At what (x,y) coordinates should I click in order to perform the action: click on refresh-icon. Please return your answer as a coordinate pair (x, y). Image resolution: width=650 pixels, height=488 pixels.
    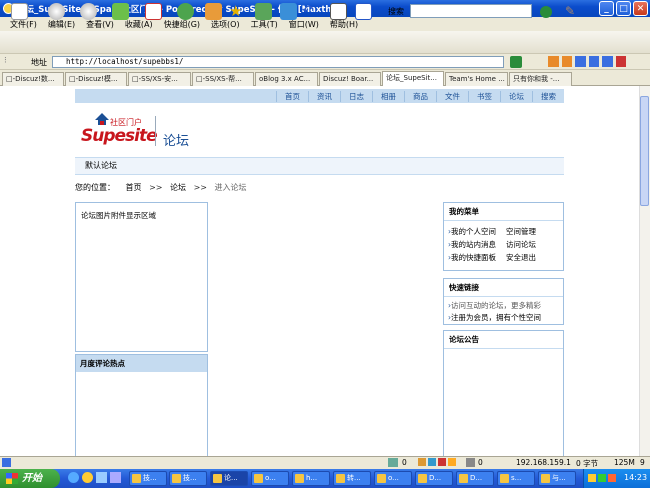
    Looking at the image, I should click on (185, 11).